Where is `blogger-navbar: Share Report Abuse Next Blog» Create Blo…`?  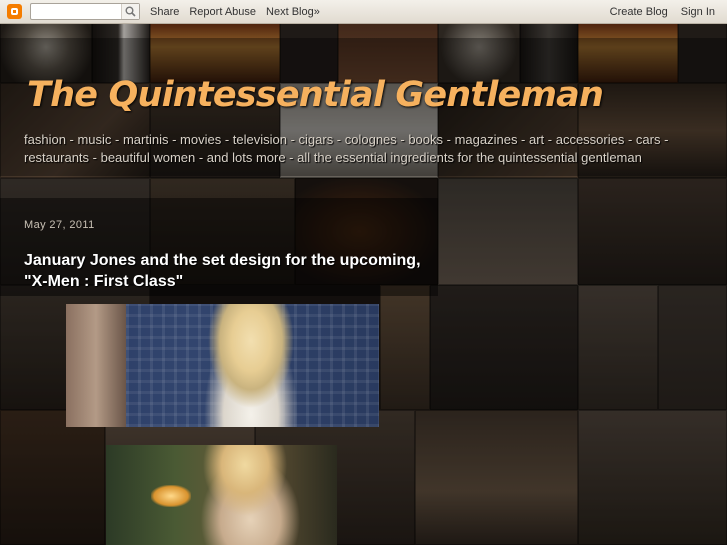
blogger-navbar: Share Report Abuse Next Blog» Create Blo… is located at coordinates (363, 12).